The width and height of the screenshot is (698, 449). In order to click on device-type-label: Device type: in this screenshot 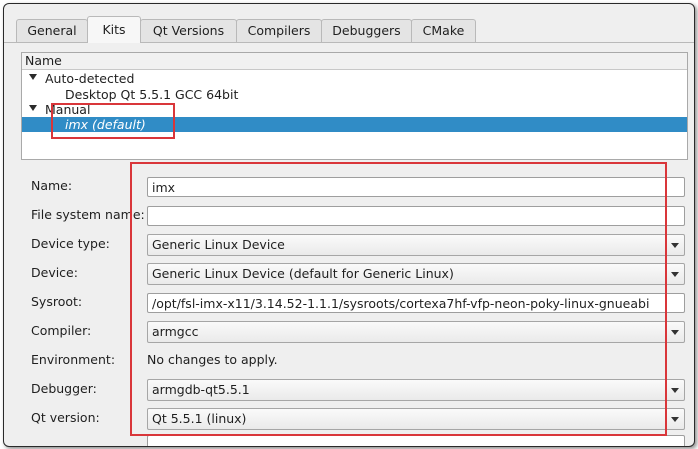, I will do `click(70, 243)`.